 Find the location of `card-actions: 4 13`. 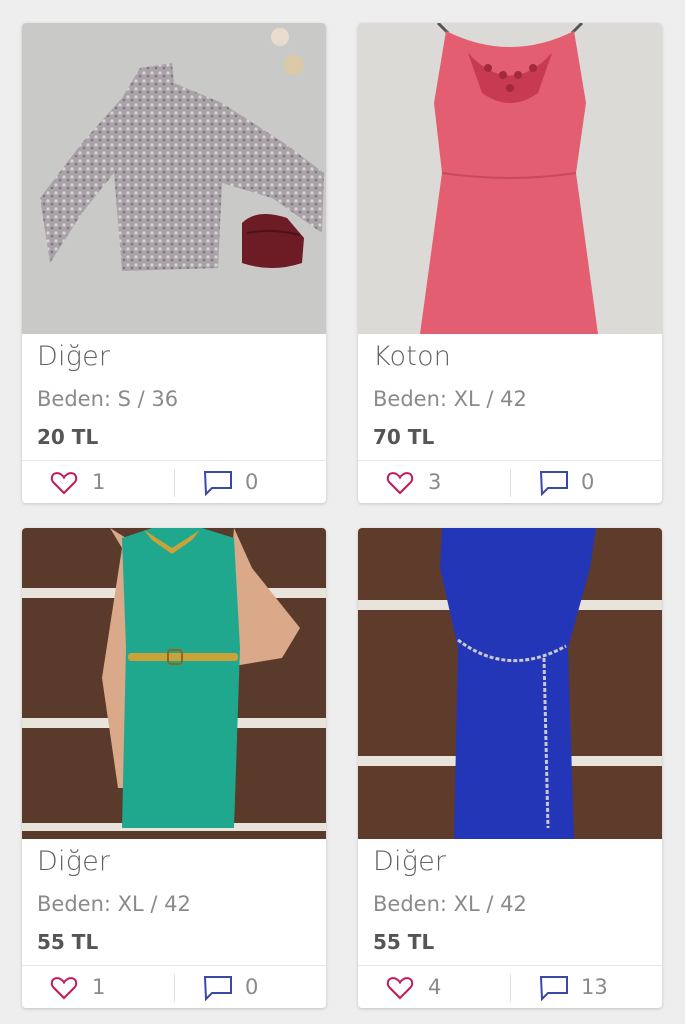

card-actions: 4 13 is located at coordinates (510, 986).